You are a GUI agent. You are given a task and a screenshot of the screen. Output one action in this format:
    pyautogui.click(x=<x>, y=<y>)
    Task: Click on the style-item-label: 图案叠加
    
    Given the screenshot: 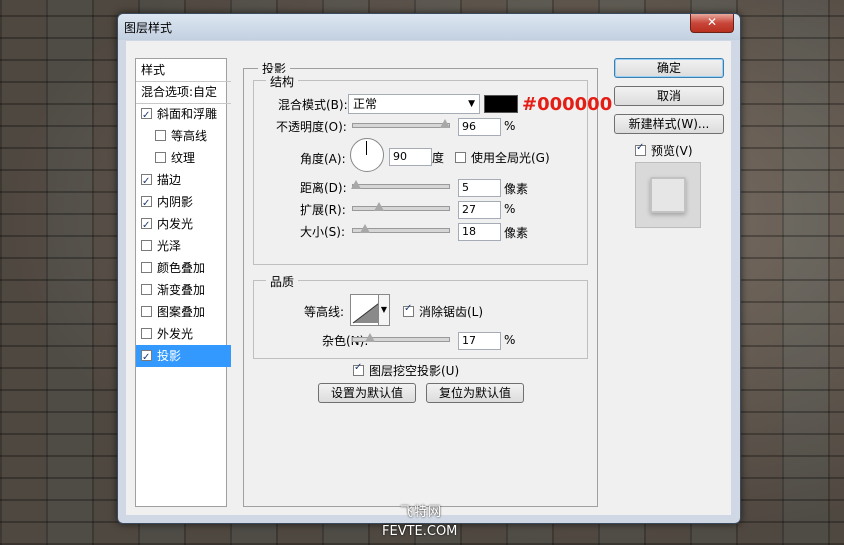 What is the action you would take?
    pyautogui.click(x=181, y=312)
    